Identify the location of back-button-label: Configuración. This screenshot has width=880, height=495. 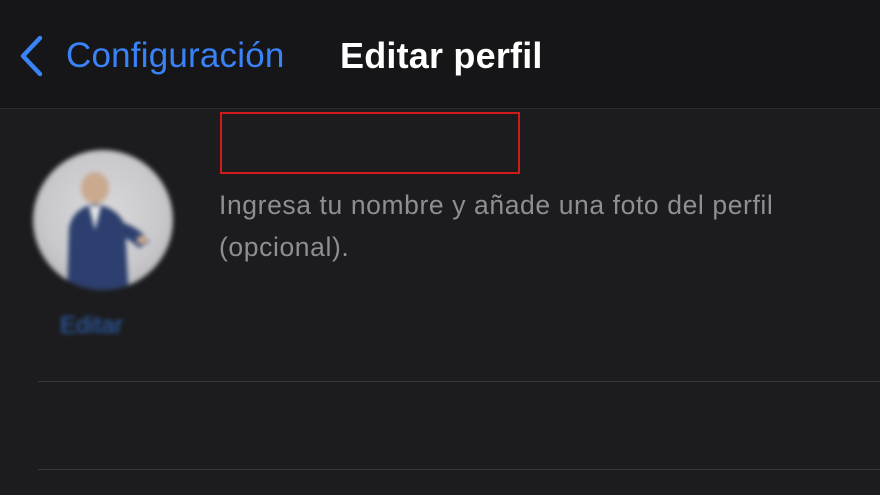
(175, 55).